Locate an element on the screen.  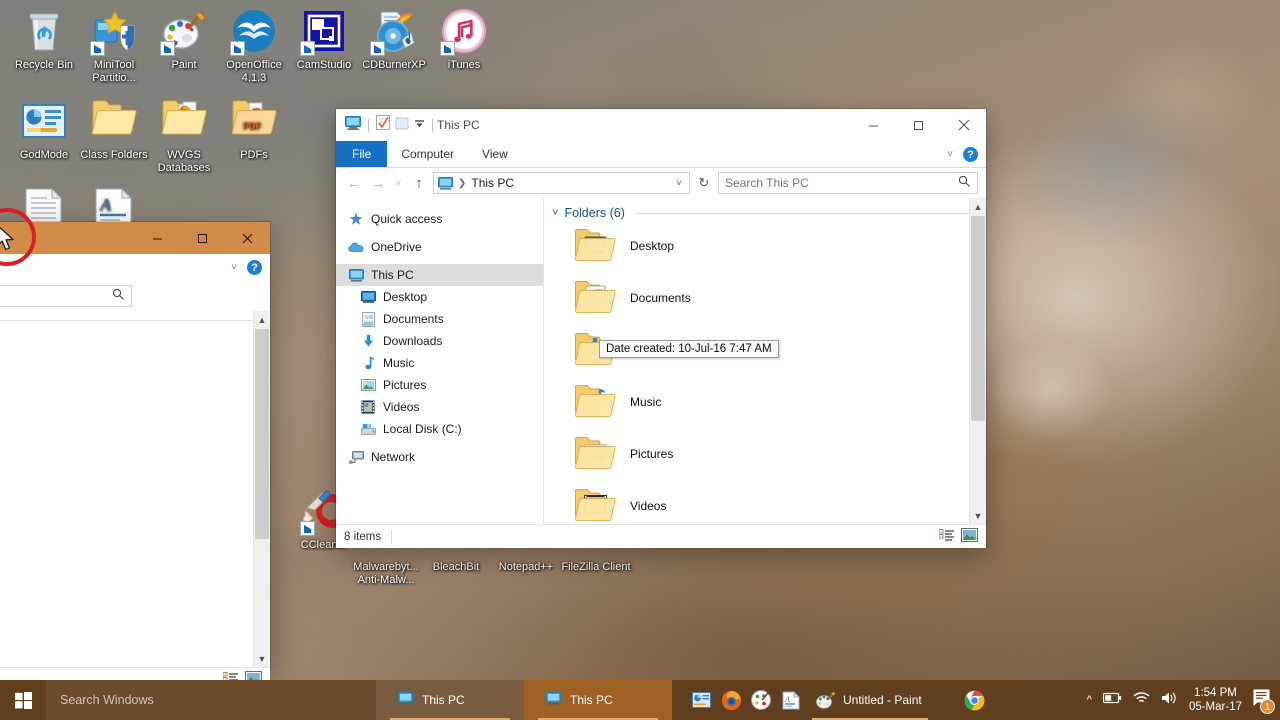
desktop-icon-cdburnerxp: CDBurnerXP is located at coordinates (394, 40).